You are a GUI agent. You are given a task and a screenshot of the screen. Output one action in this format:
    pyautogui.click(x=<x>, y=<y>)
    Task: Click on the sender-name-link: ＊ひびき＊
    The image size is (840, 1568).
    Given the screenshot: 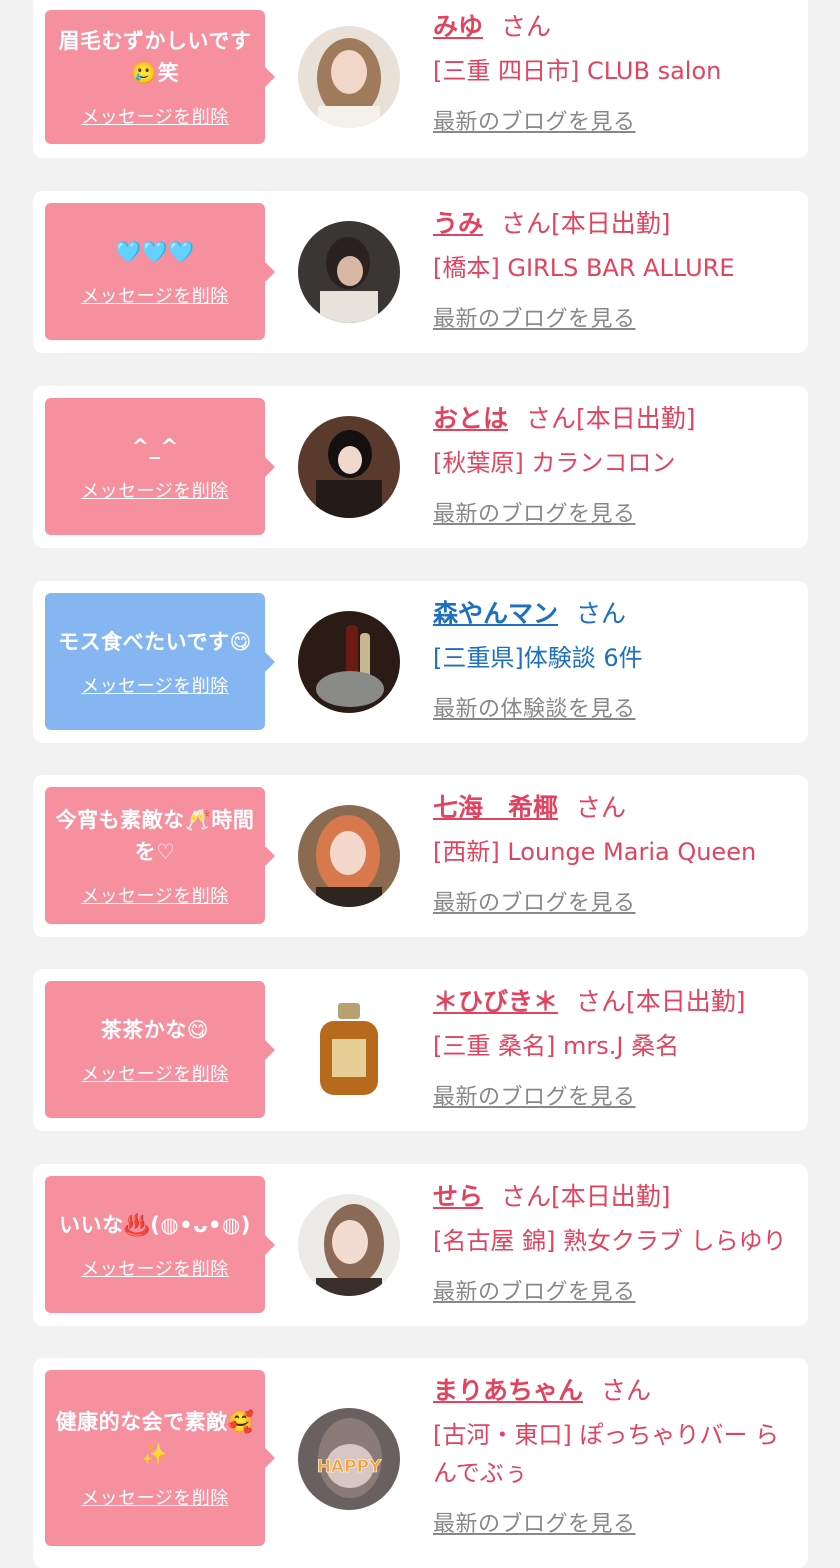 What is the action you would take?
    pyautogui.click(x=495, y=1001)
    